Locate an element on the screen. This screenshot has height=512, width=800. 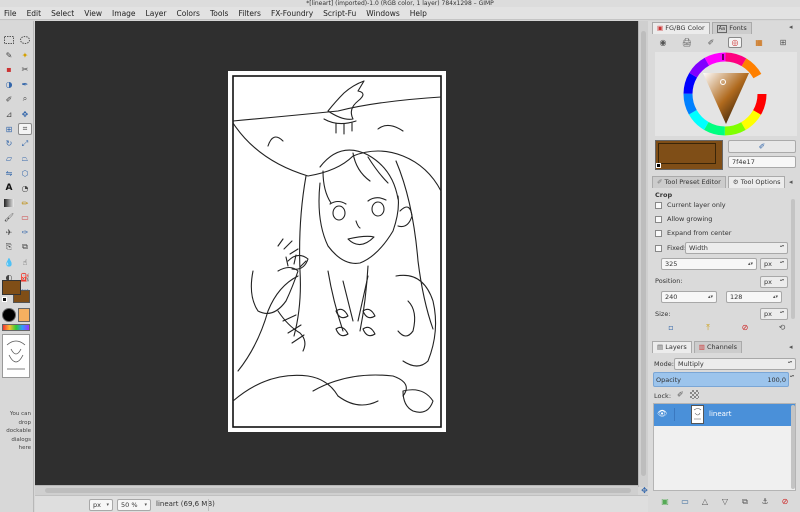
menu-layer: Layer is located at coordinates (156, 13).